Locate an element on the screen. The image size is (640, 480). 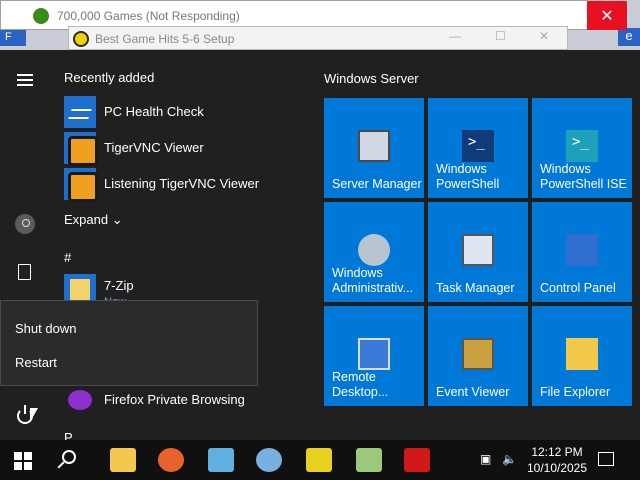
system-clock: 12:12 PM 10/10/2025 is located at coordinates (557, 460).